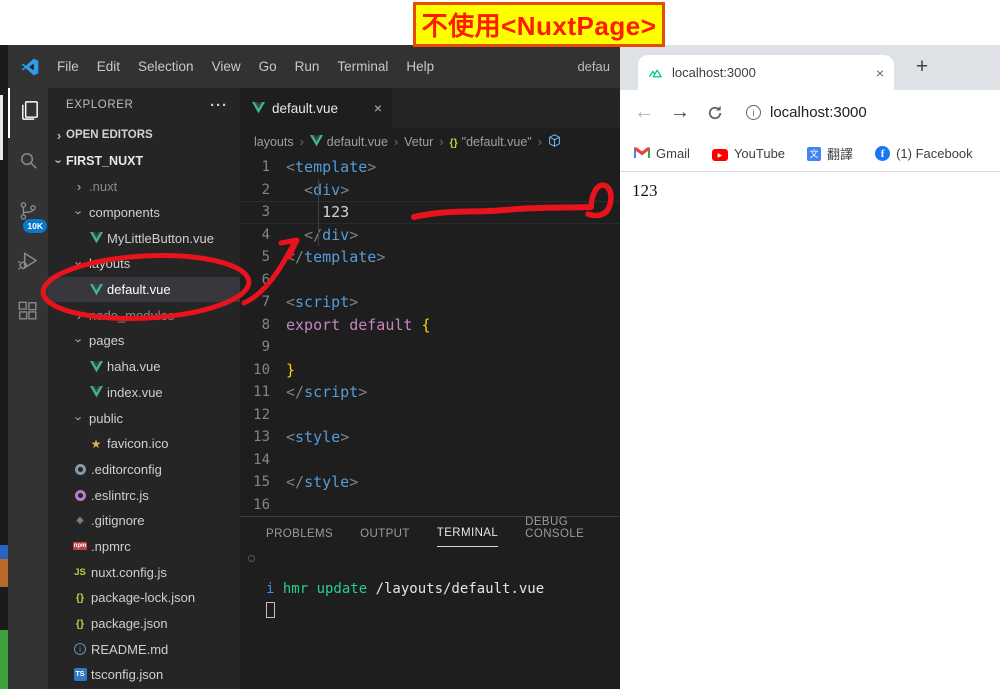 The width and height of the screenshot is (1000, 689). Describe the element at coordinates (28, 313) in the screenshot. I see `activity-extensions` at that location.